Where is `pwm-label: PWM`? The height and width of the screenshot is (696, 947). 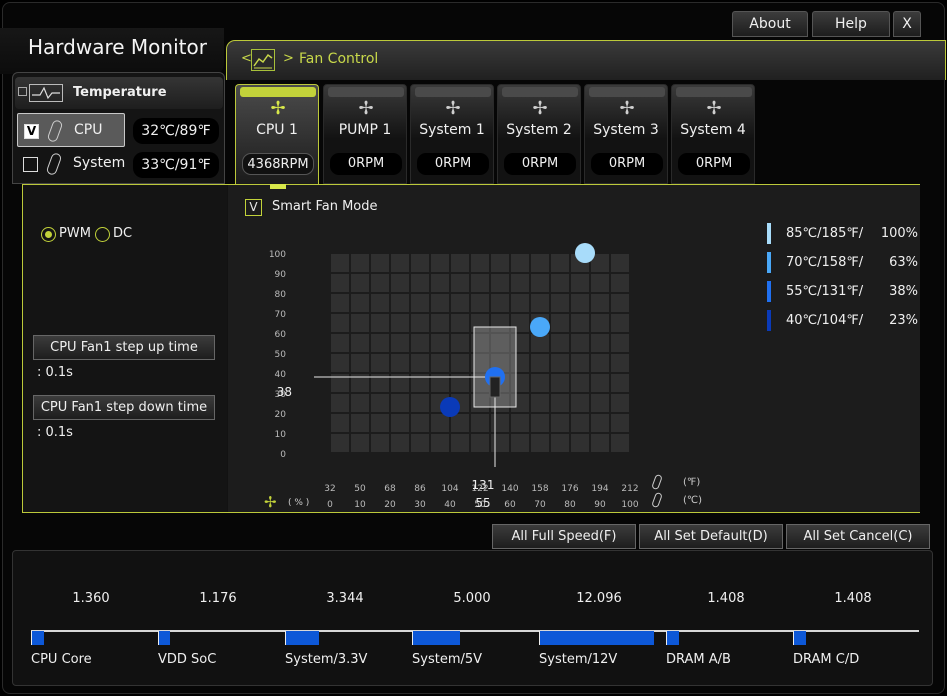
pwm-label: PWM is located at coordinates (75, 233).